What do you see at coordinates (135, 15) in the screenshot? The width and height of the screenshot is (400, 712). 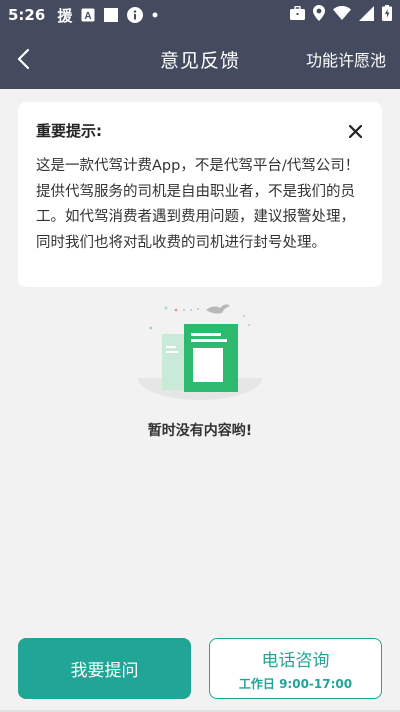 I see `info-icon` at bounding box center [135, 15].